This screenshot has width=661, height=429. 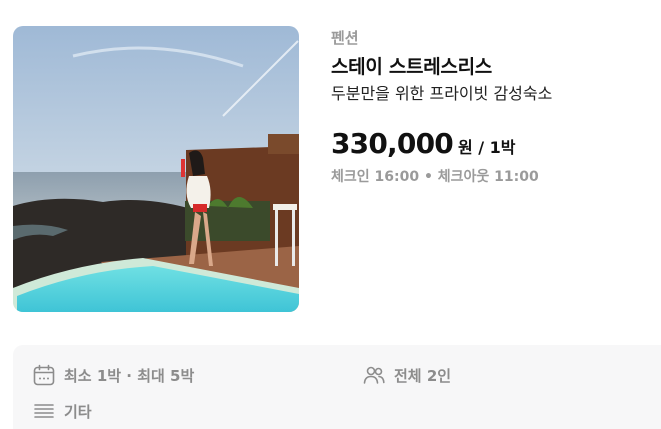 I want to click on calendar-icon, so click(x=44, y=375).